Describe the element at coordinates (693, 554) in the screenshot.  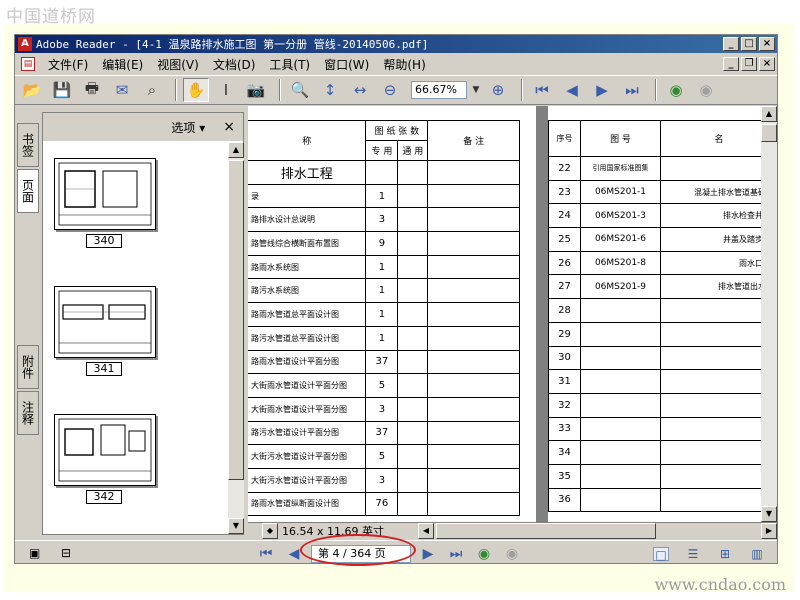
I see `continuous-view-icon: ☰` at that location.